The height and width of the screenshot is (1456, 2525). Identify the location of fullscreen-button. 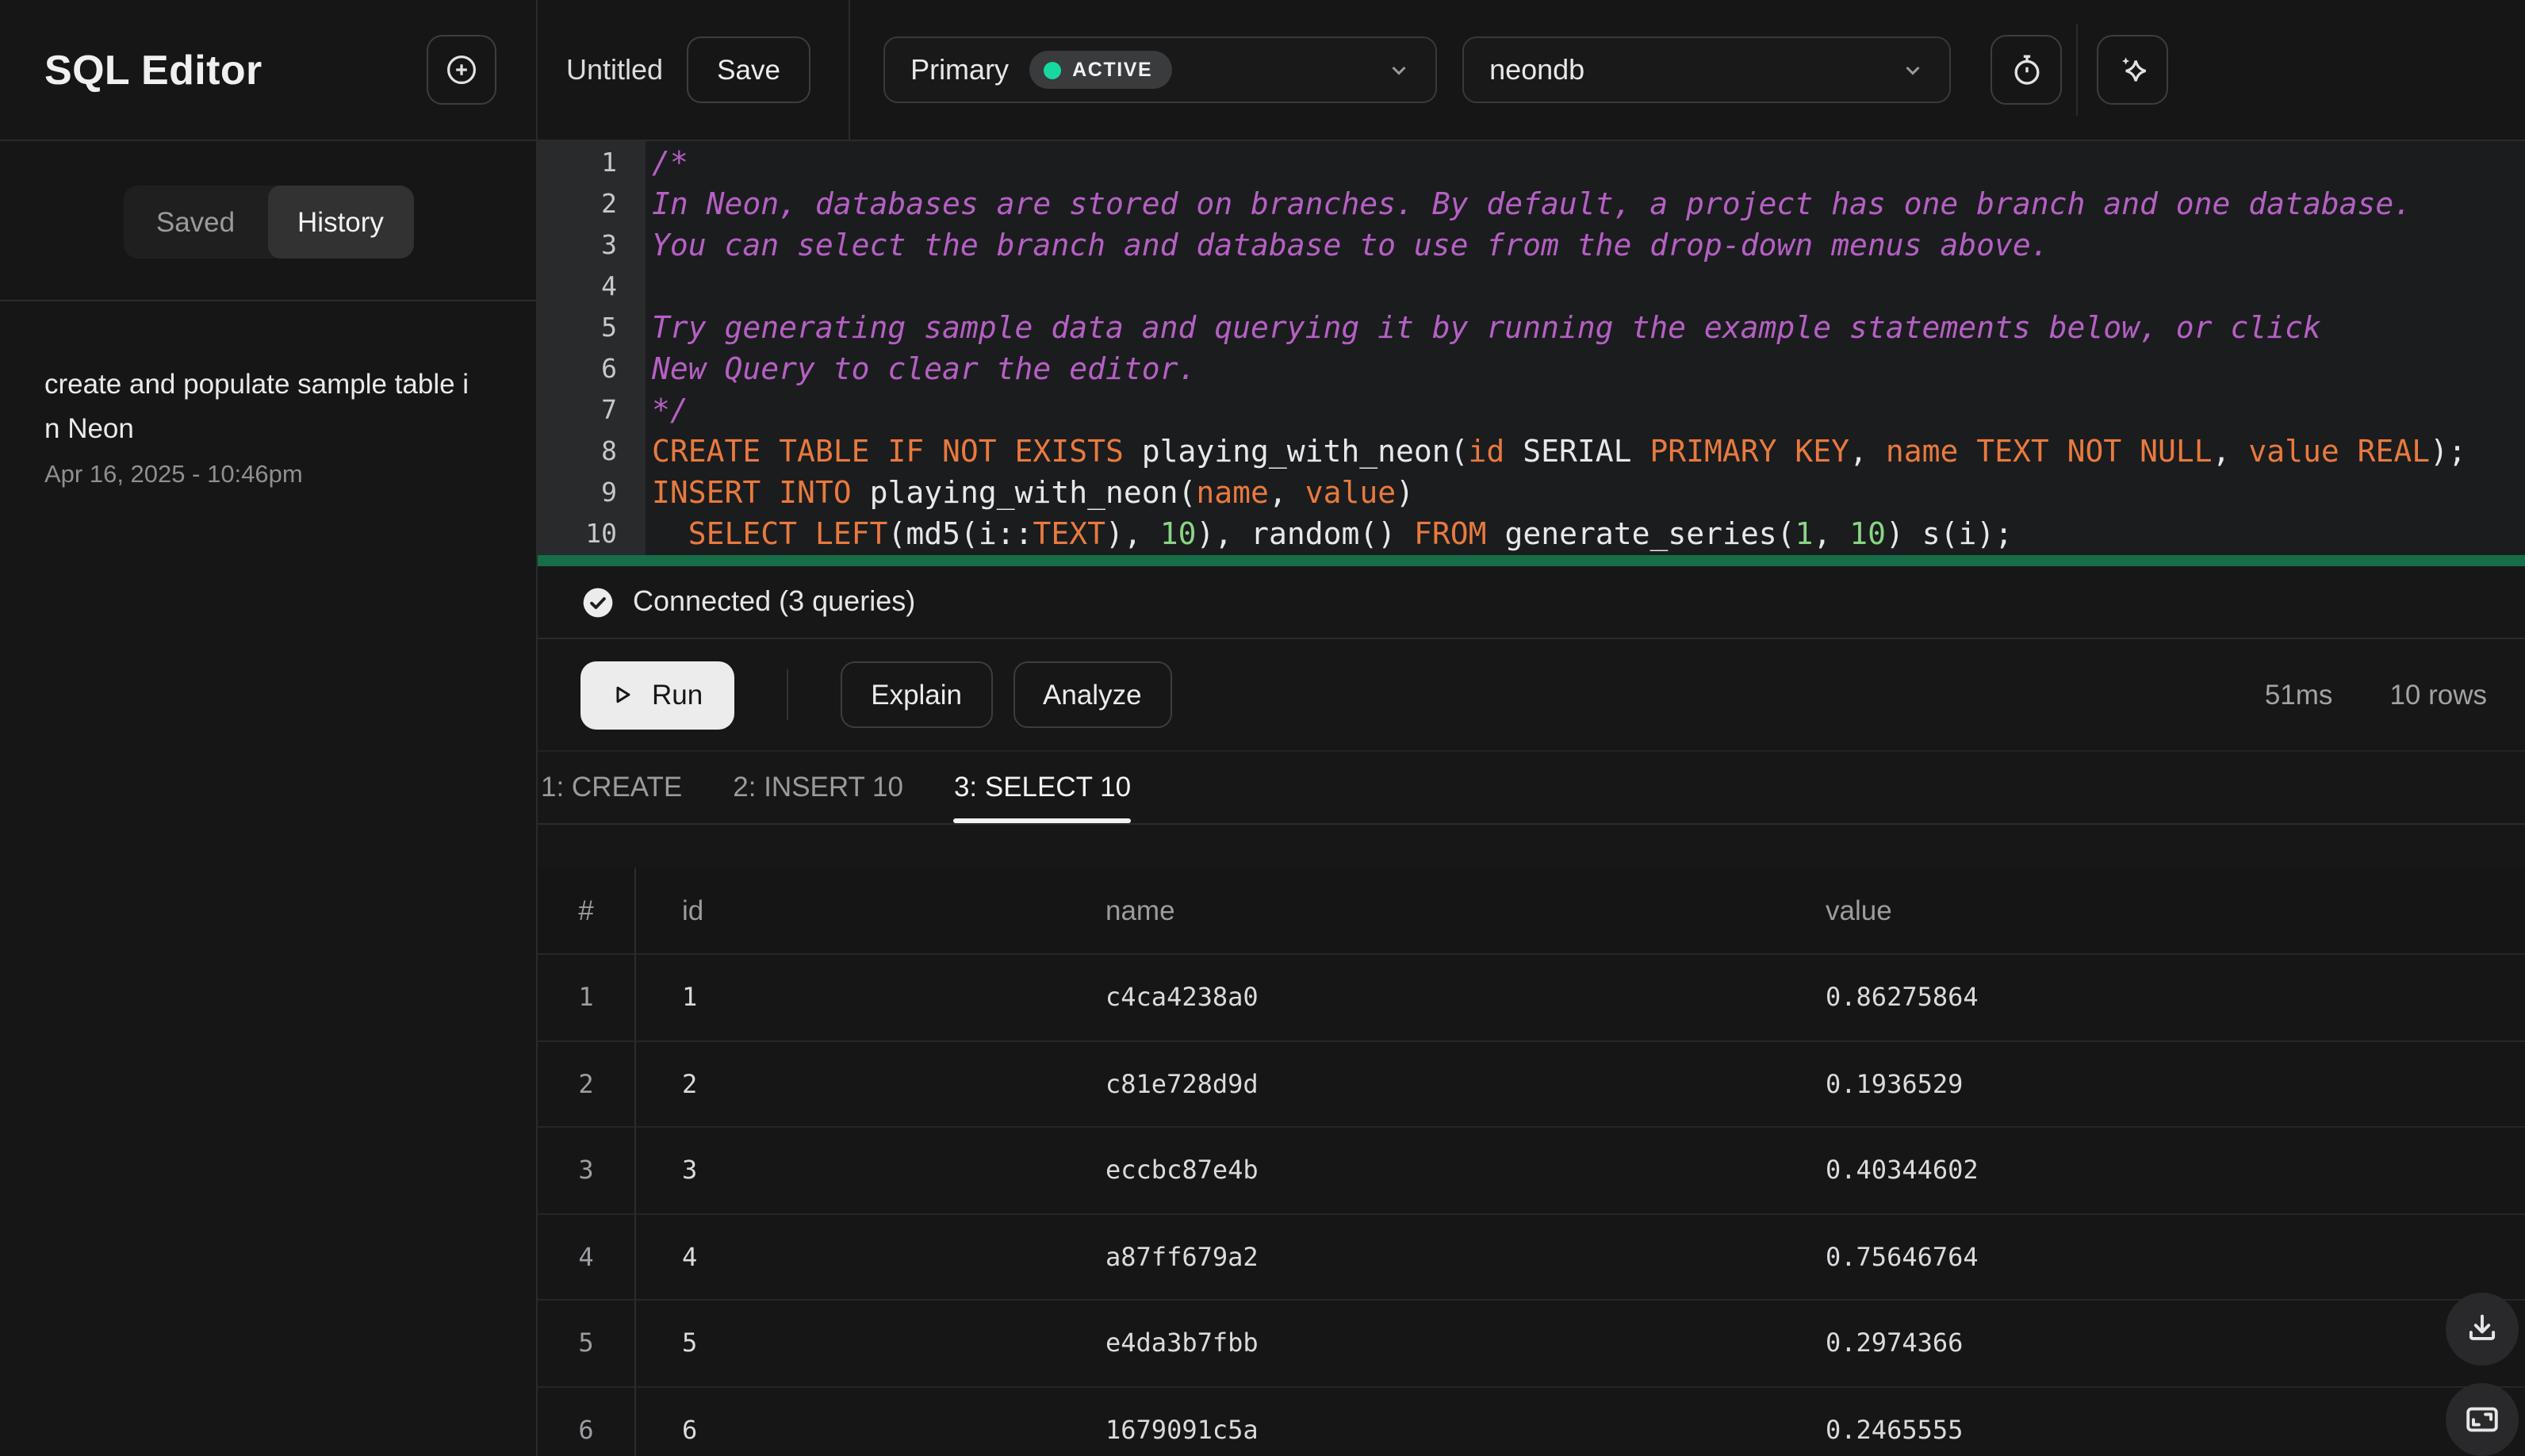
(2482, 1419).